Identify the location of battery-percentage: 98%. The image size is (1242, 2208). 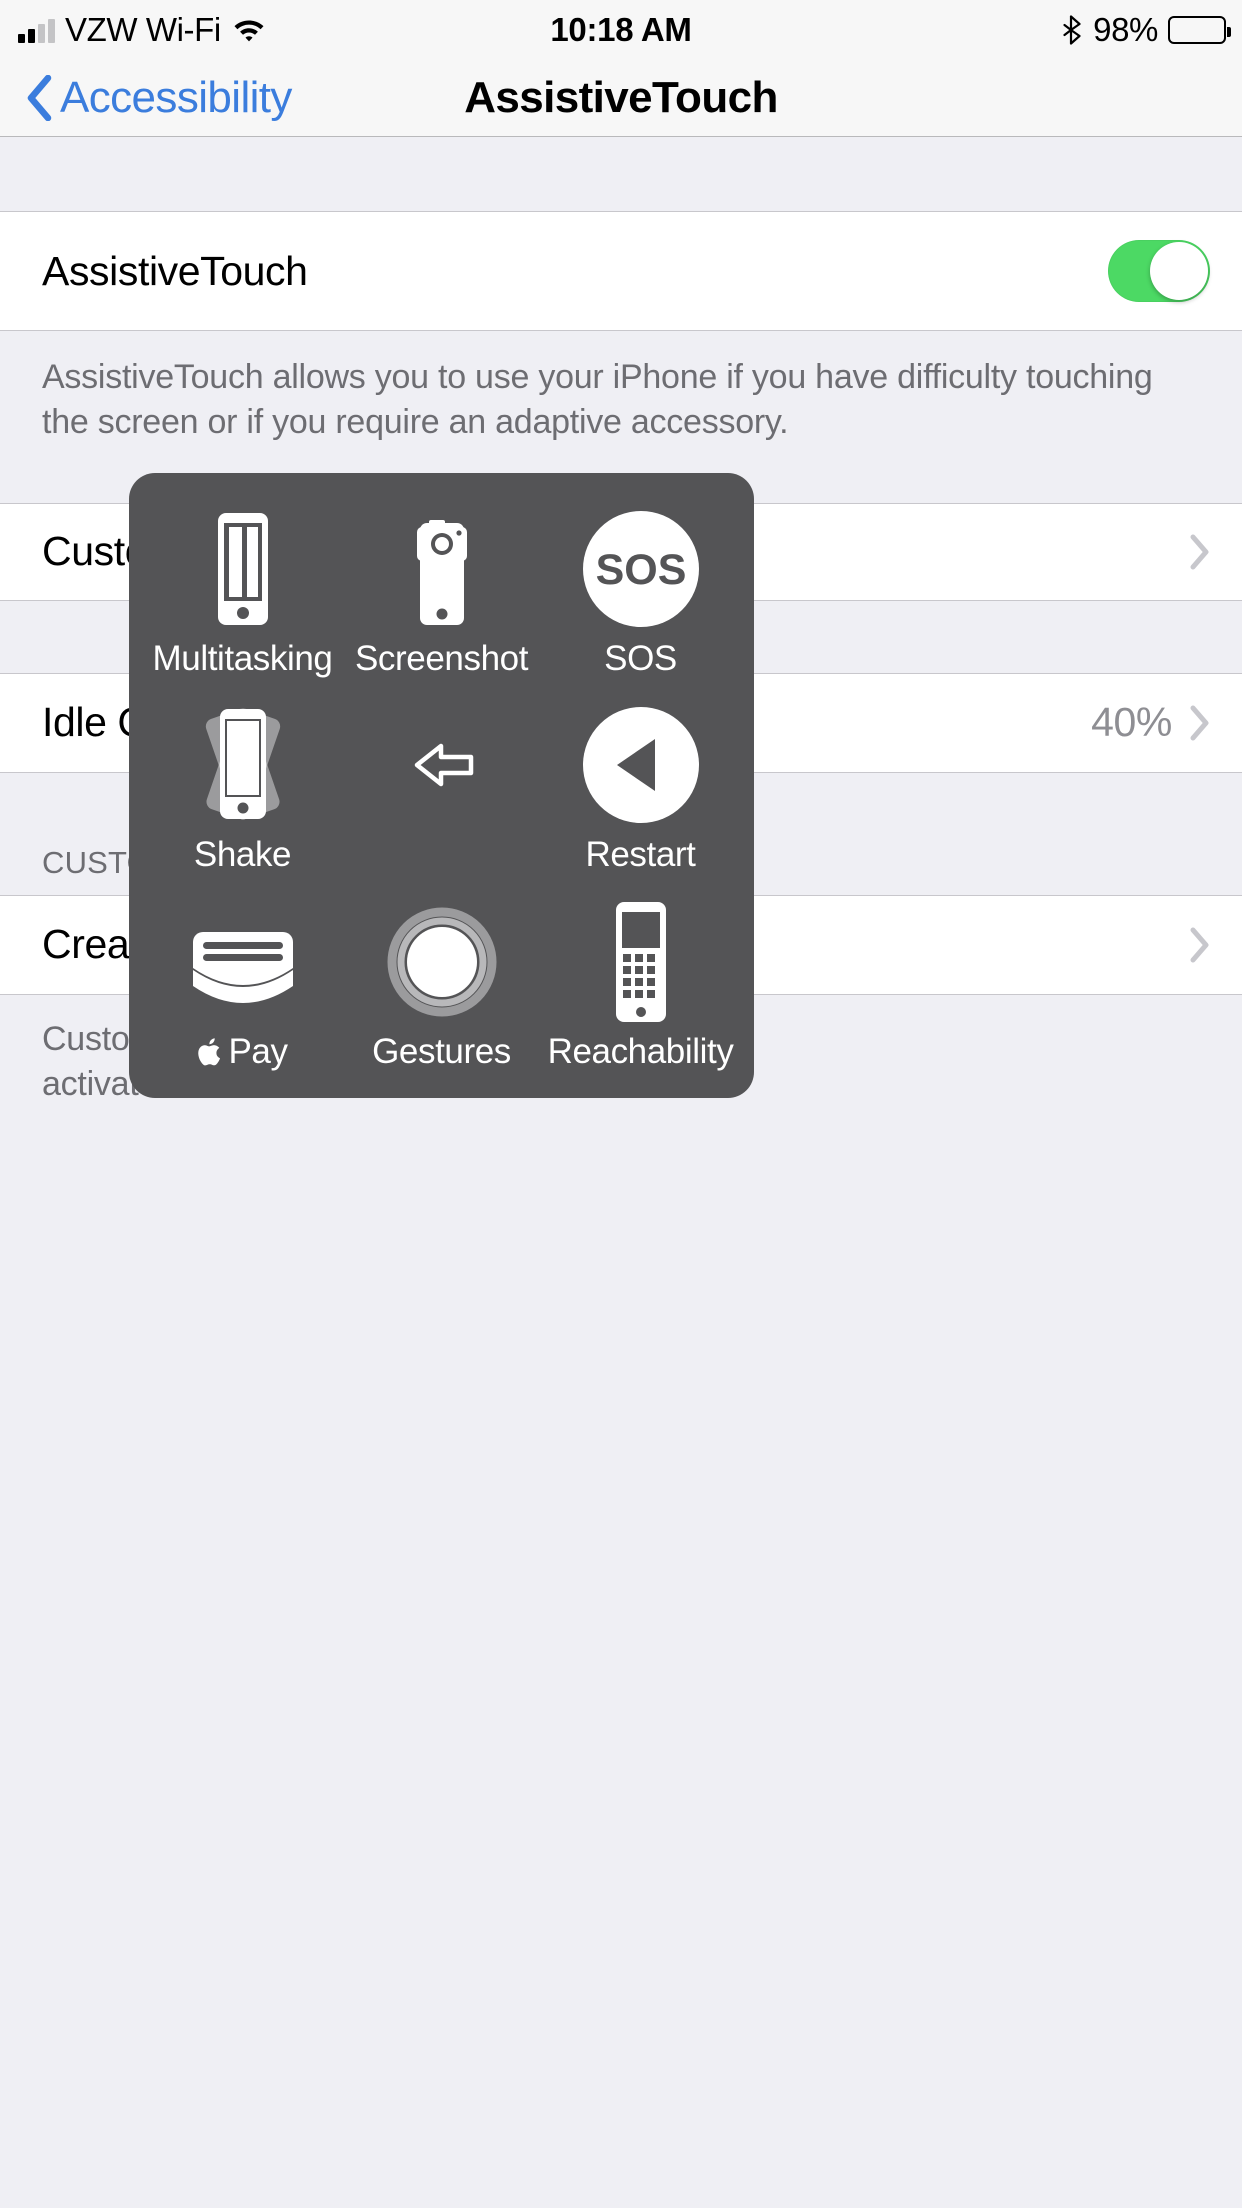
(1125, 29).